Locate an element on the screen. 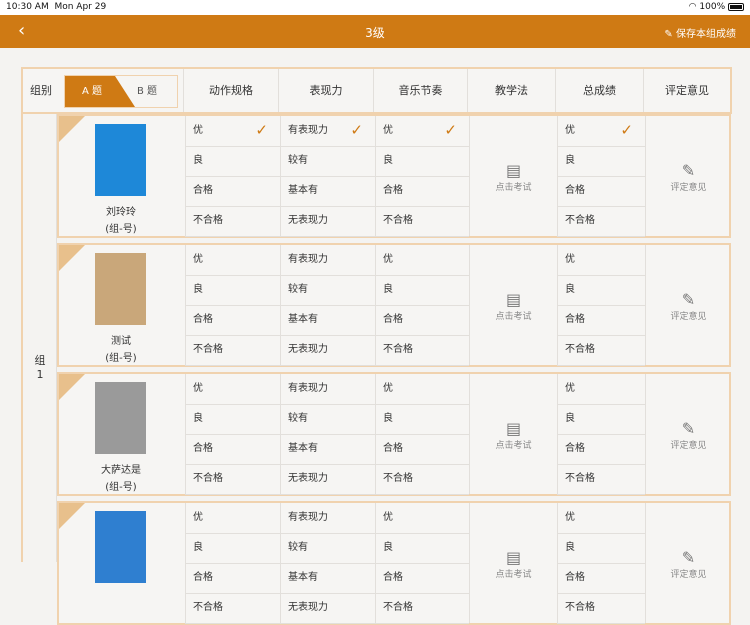 This screenshot has width=750, height=625. option-music: 优 ✓ is located at coordinates (422, 131).